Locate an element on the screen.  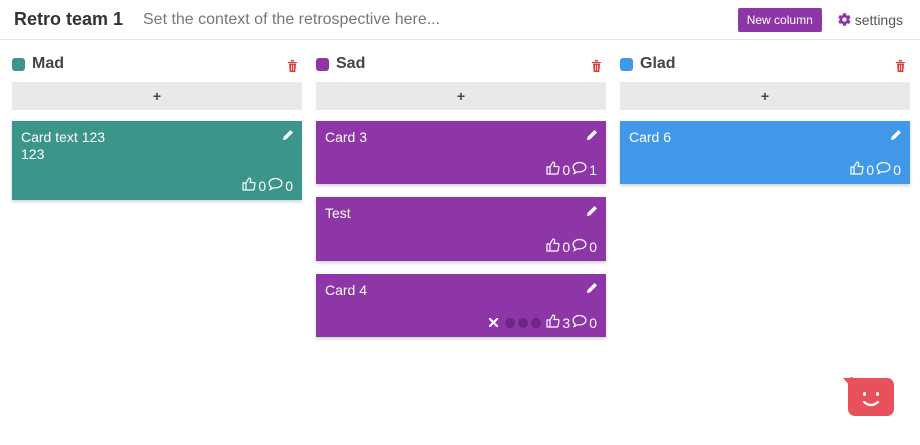
settings-label: settings is located at coordinates (878, 19).